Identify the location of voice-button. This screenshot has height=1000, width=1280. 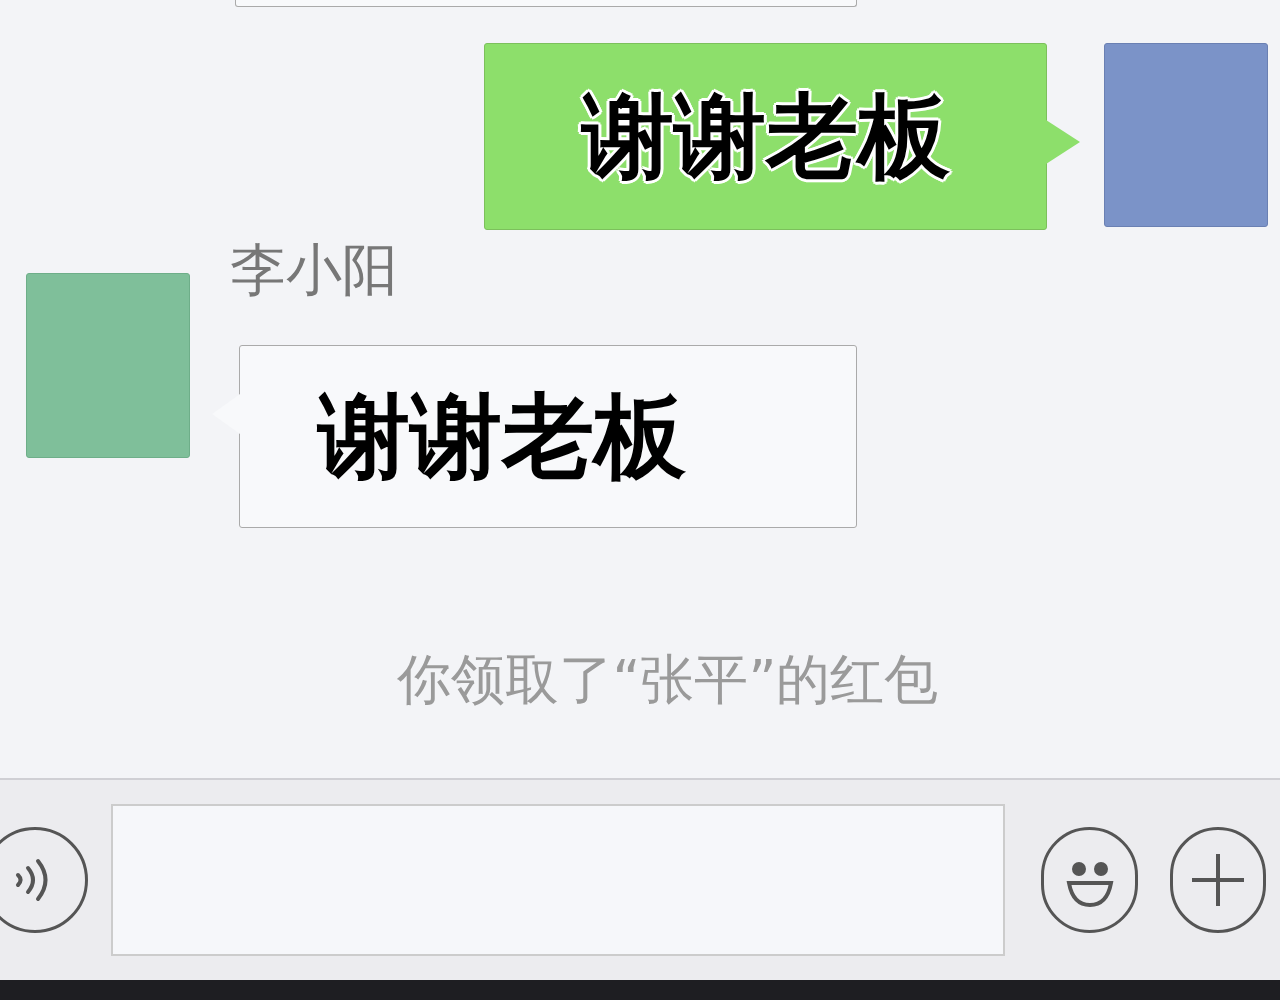
(44, 880).